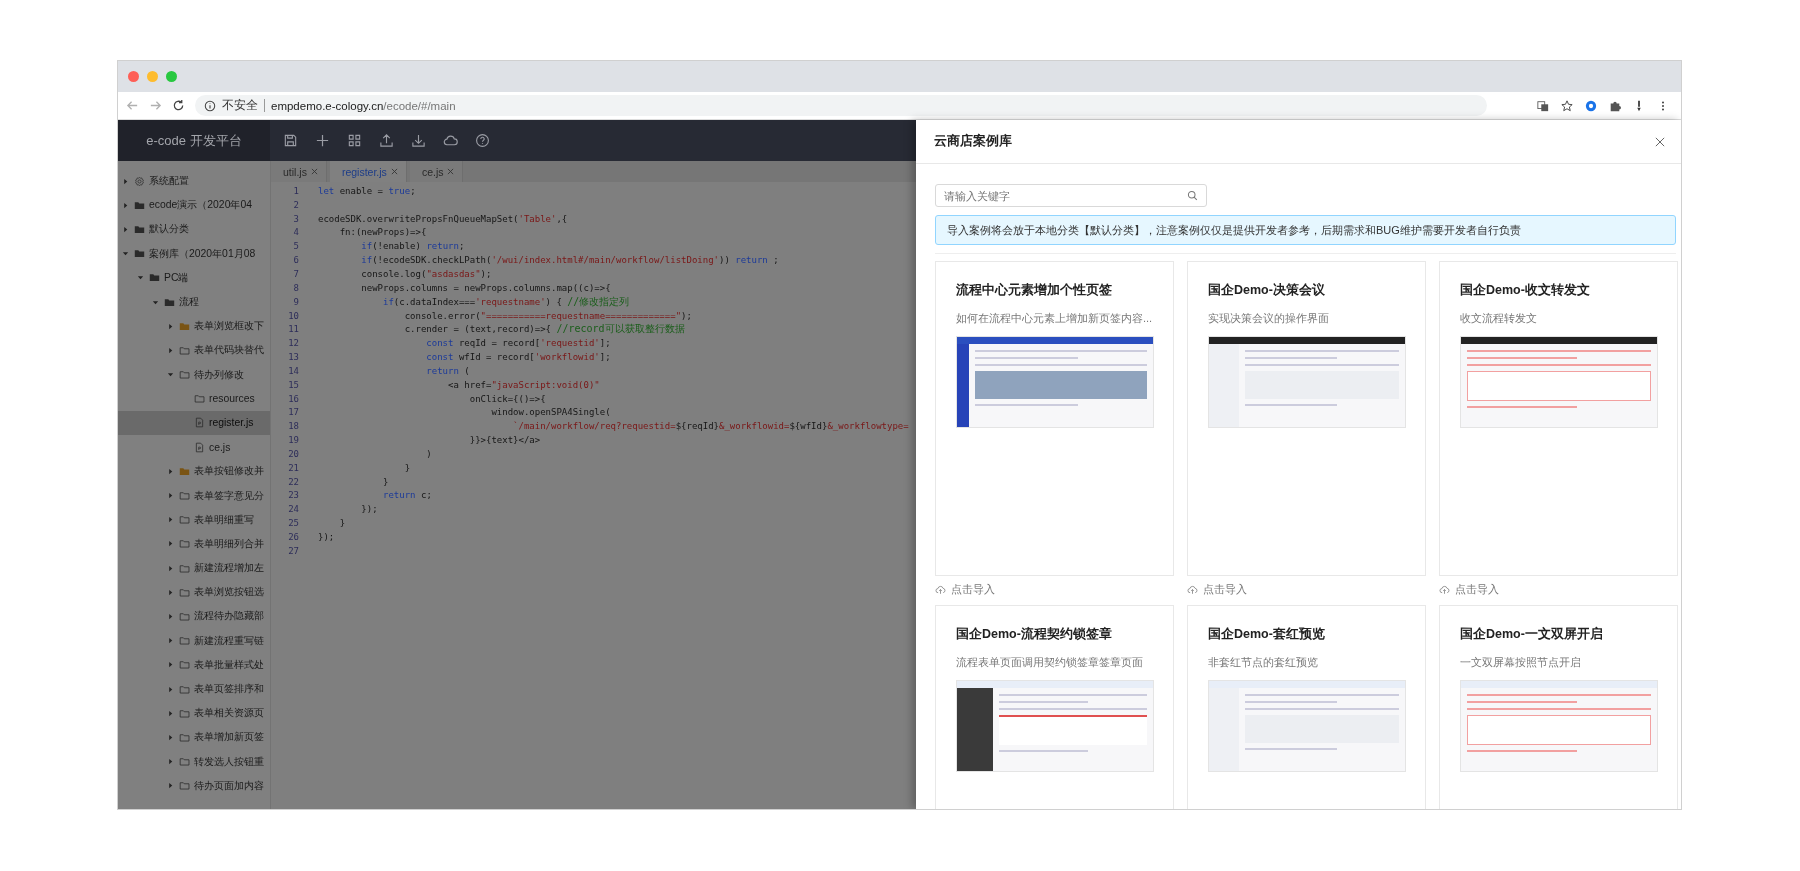 This screenshot has height=871, width=1800. I want to click on case-card: 国企Demo-流程契约锁签章 流程表单页面调用契约锁签章签章页面, so click(1054, 707).